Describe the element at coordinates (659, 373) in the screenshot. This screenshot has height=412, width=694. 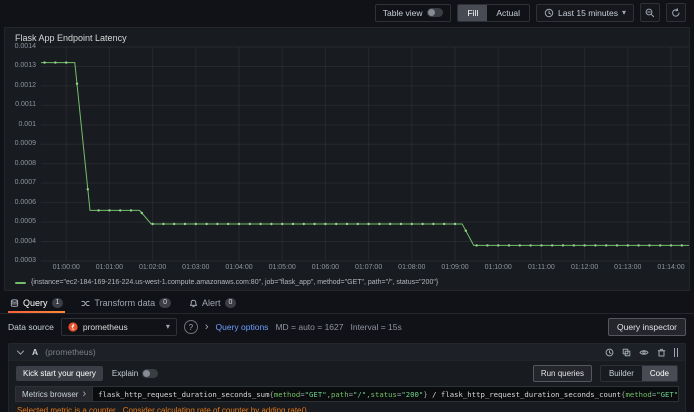
I see `code-button: Code` at that location.